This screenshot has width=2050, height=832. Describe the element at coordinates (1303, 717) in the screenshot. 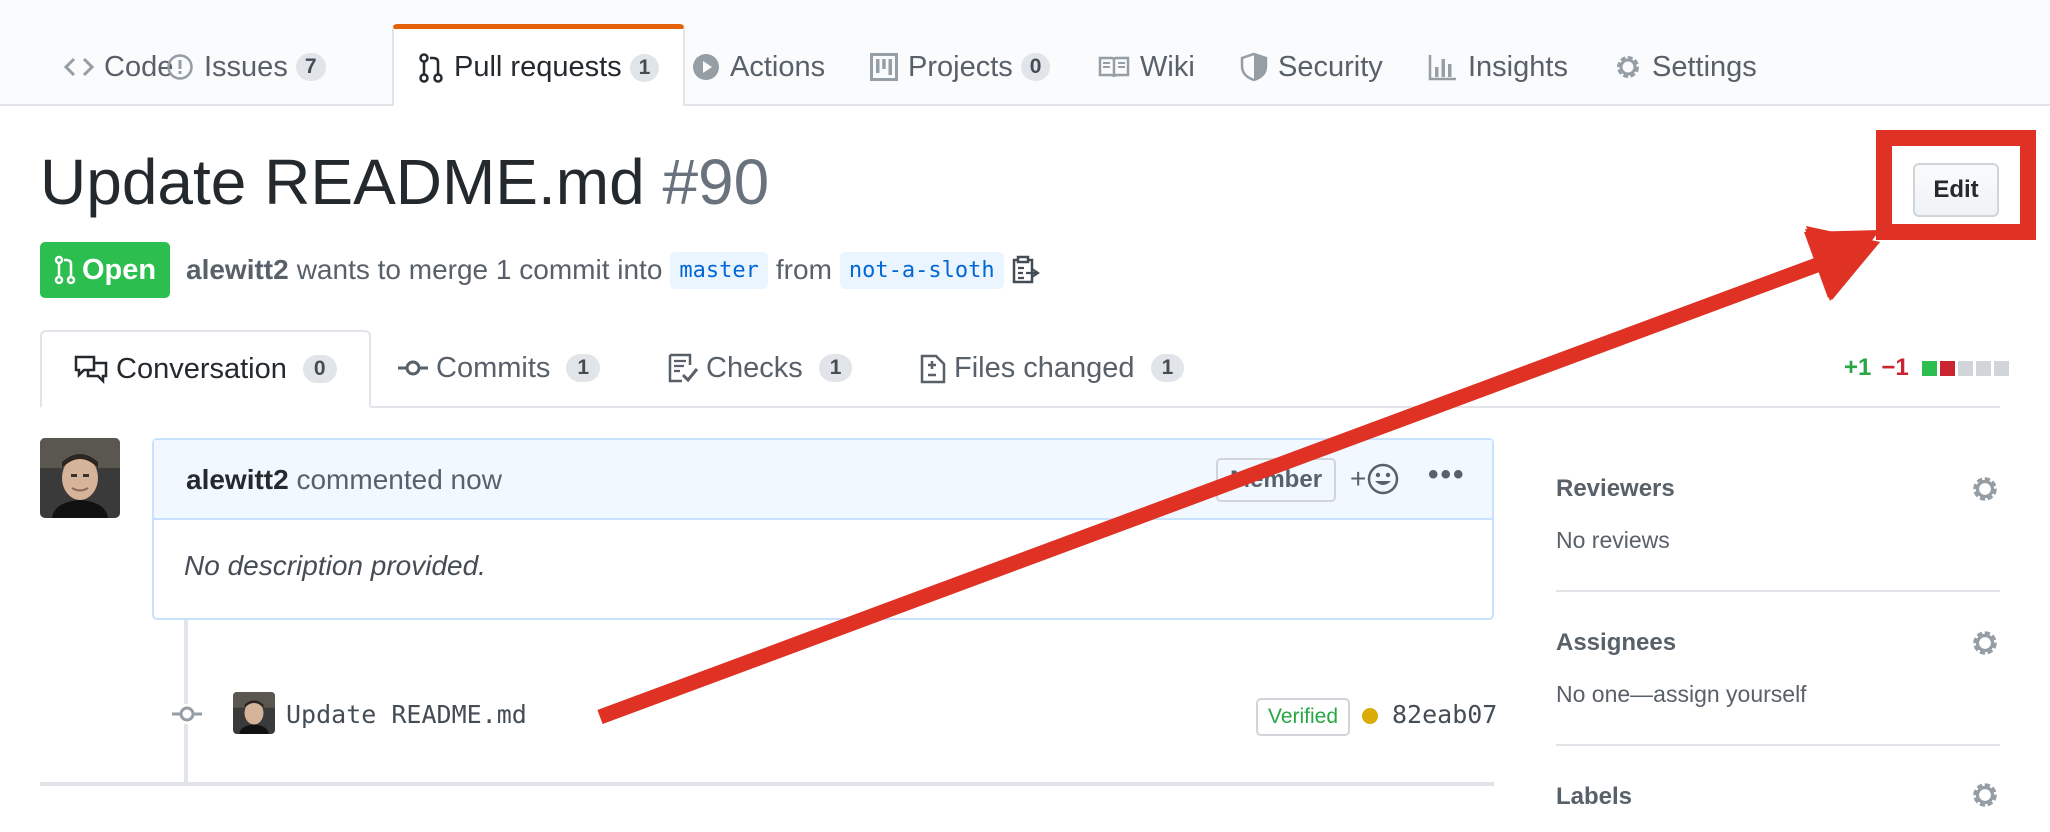

I see `verified-badge: Verified` at that location.